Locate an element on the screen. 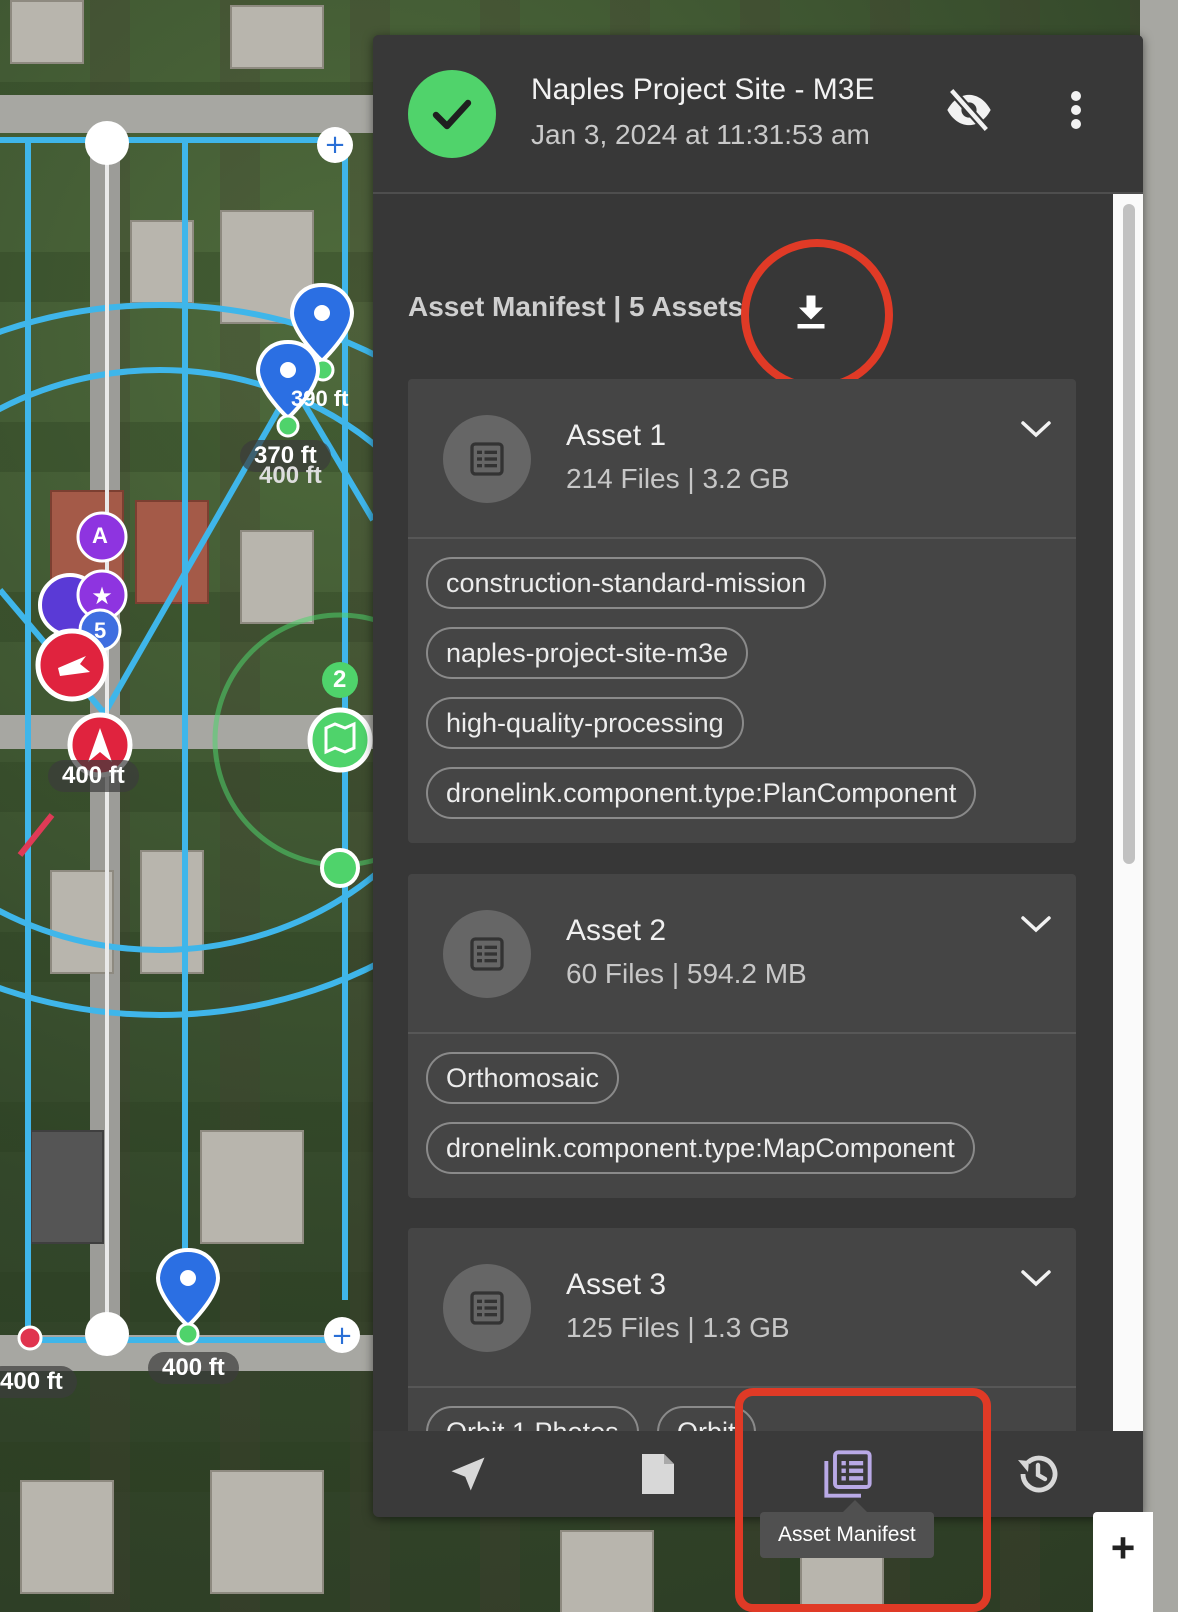  scrollbar is located at coordinates (1128, 812).